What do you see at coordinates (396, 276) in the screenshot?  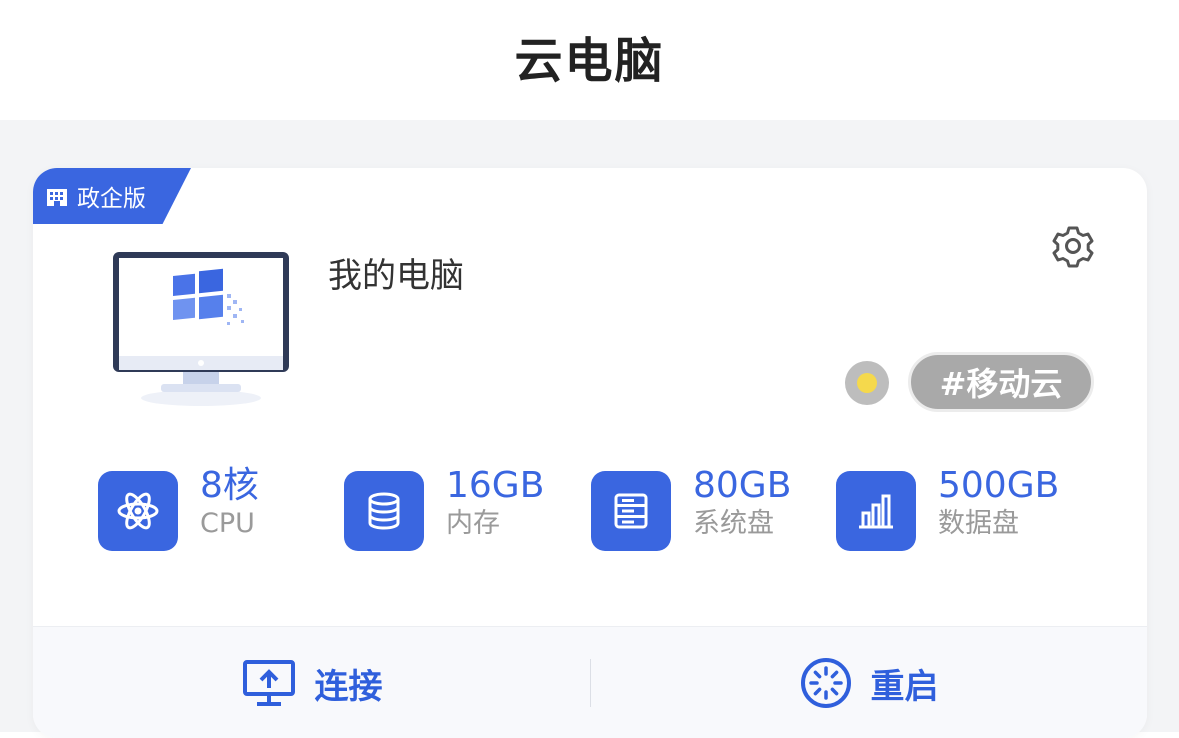 I see `computer-name: 我的电脑` at bounding box center [396, 276].